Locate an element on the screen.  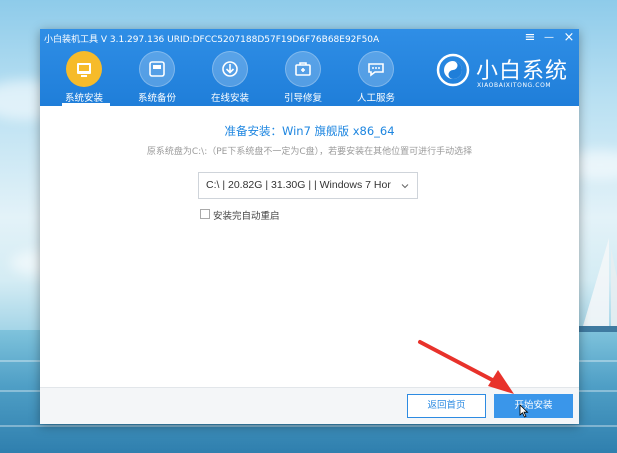
auto-restart-checkbox is located at coordinates (205, 214).